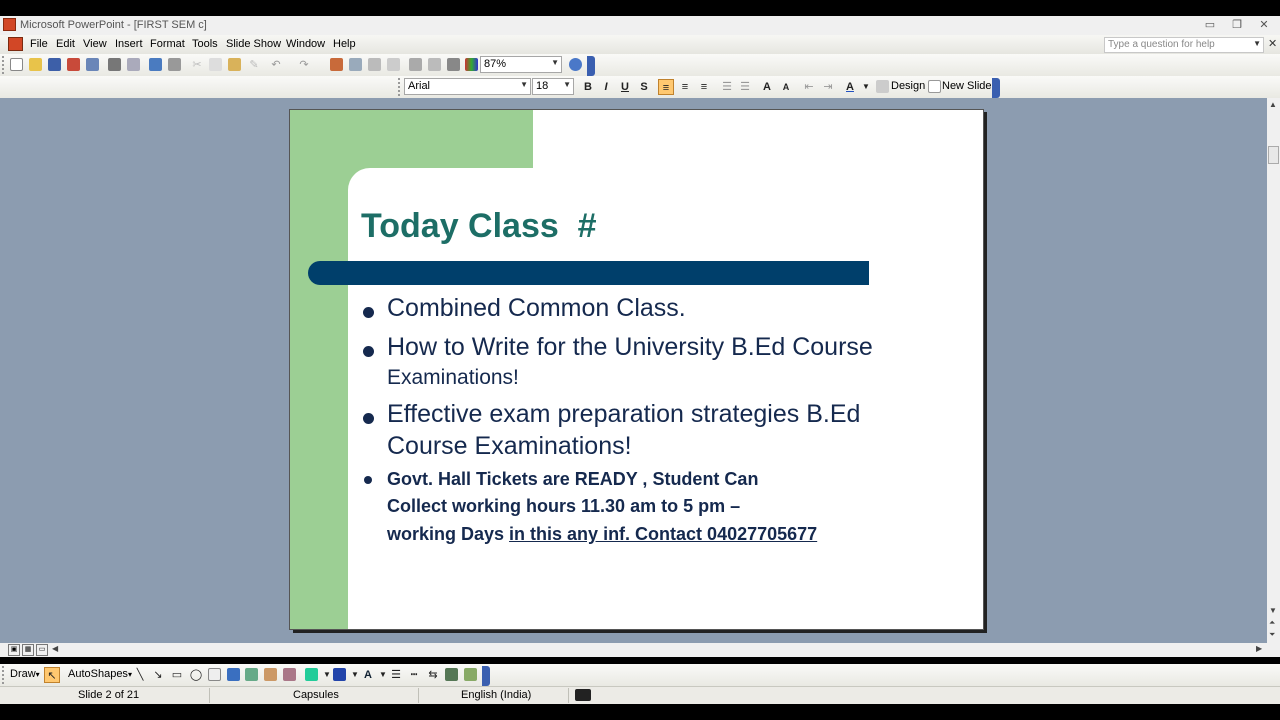  What do you see at coordinates (606, 87) in the screenshot?
I see `italic-button: I` at bounding box center [606, 87].